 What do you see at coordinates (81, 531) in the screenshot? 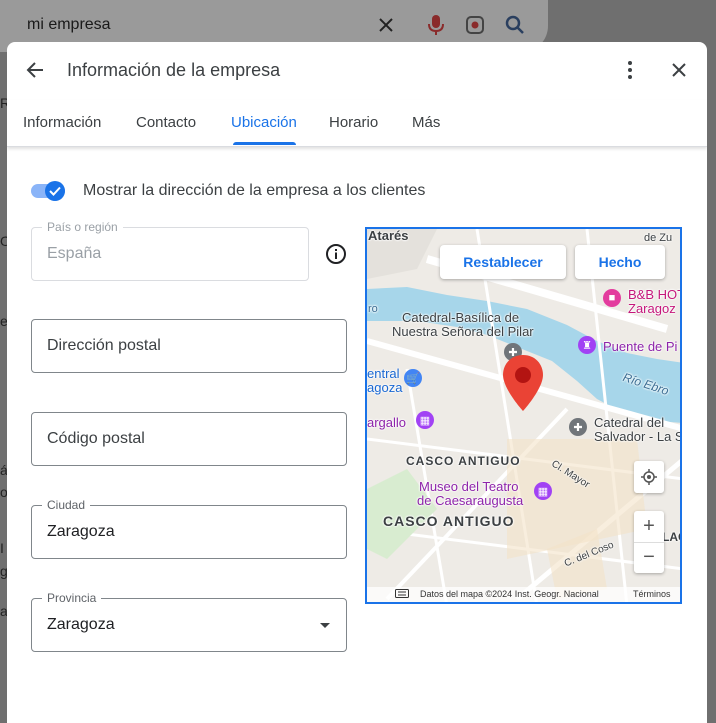
I see `city-field-value: Zaragoza` at bounding box center [81, 531].